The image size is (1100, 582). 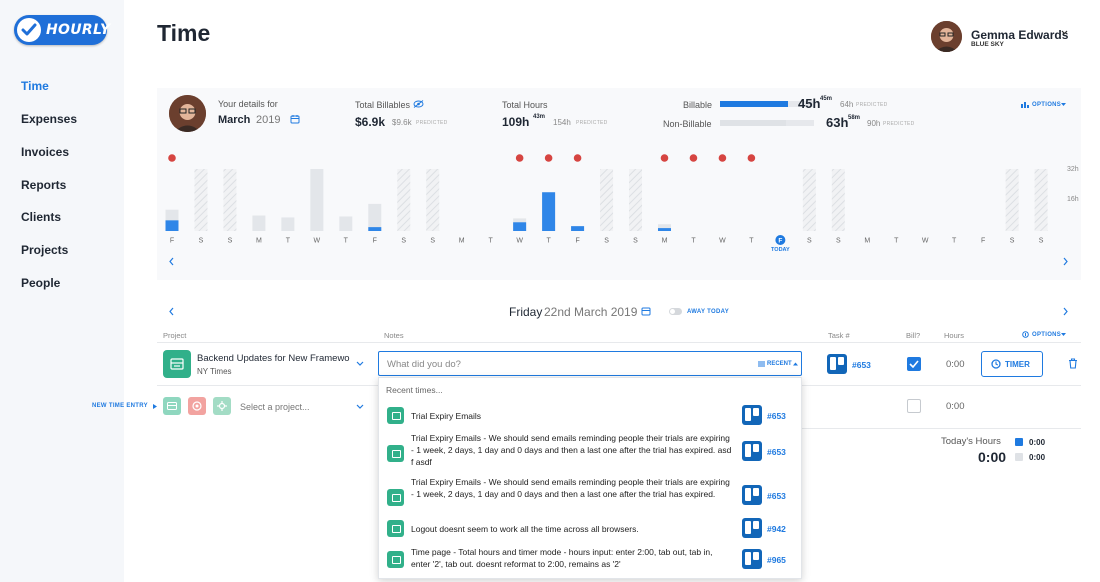 What do you see at coordinates (1046, 335) in the screenshot?
I see `row-options-button: OPTIONS` at bounding box center [1046, 335].